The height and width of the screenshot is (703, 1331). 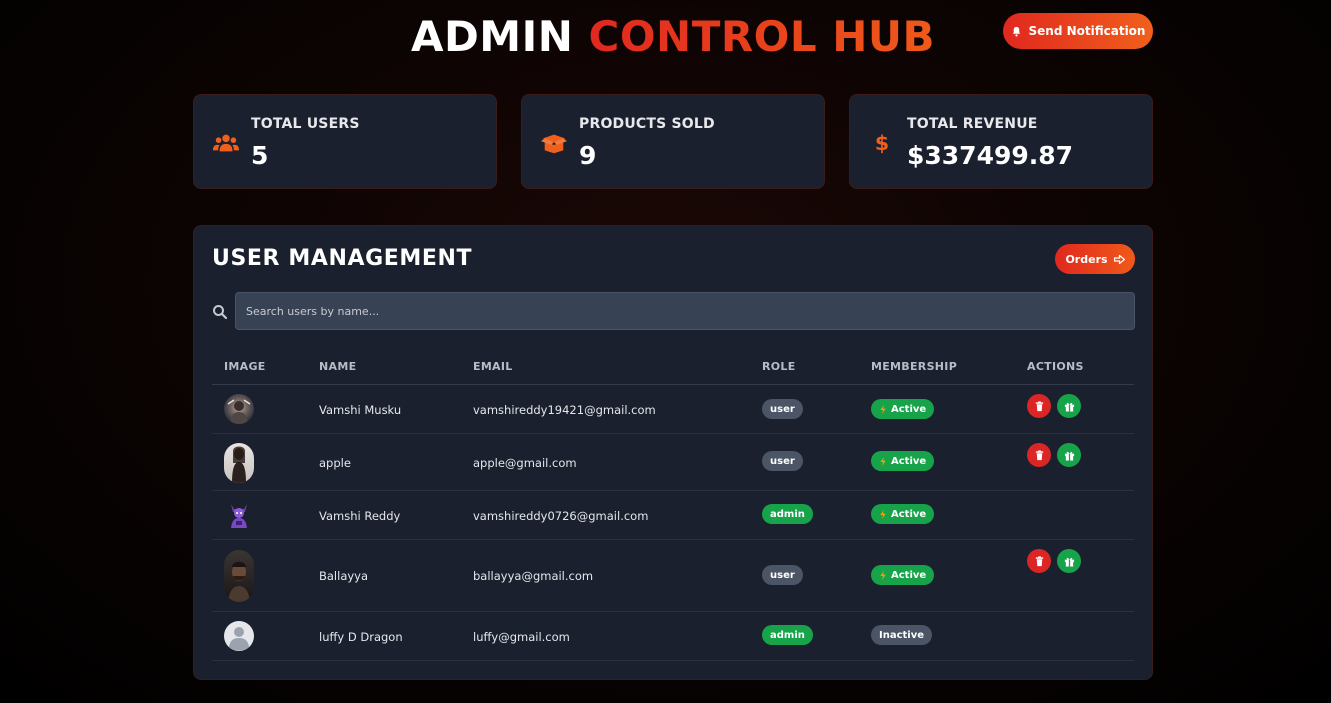 What do you see at coordinates (335, 463) in the screenshot?
I see `user-name: apple` at bounding box center [335, 463].